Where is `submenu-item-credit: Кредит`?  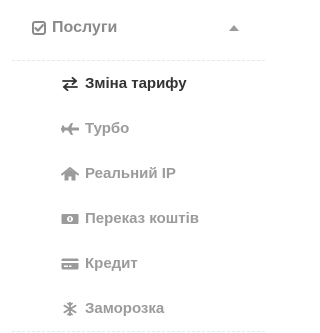
submenu-item-credit: Кредит is located at coordinates (135, 264).